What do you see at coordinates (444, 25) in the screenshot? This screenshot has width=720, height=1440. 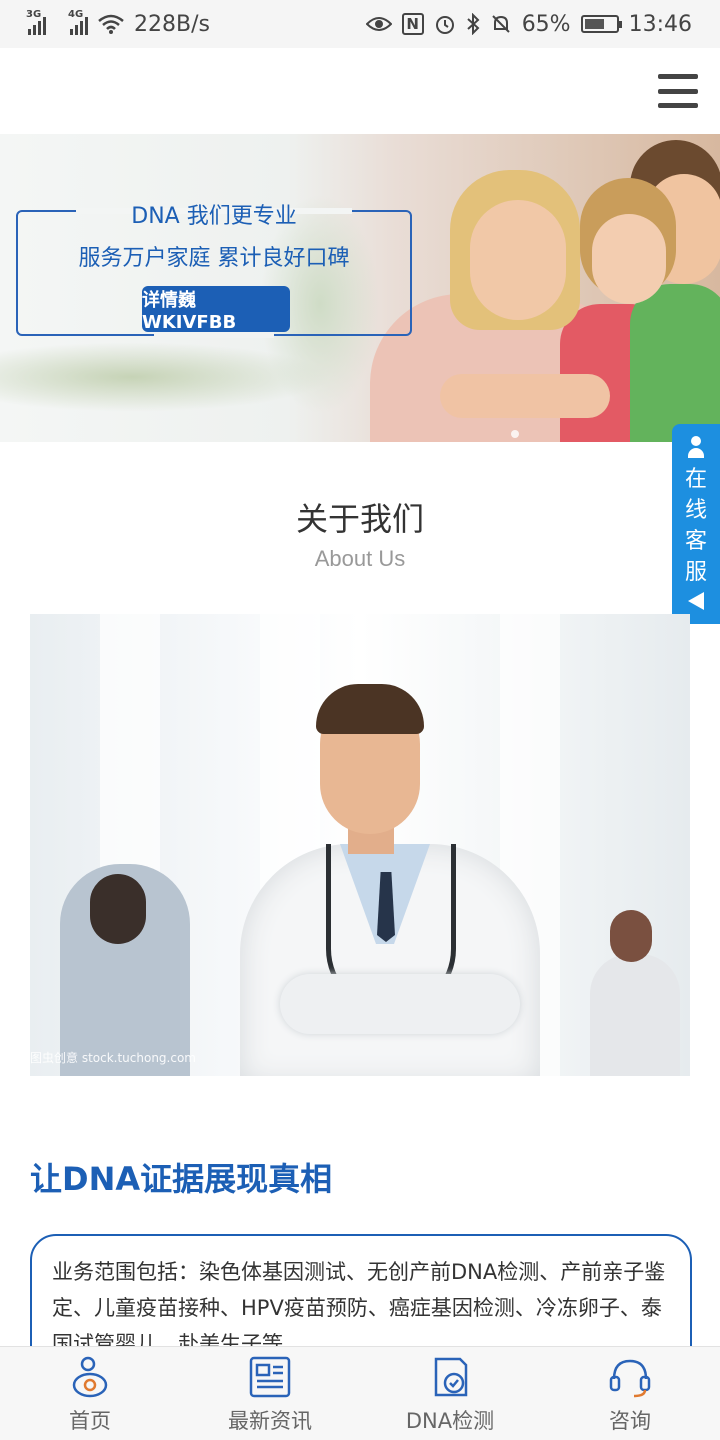 I see `alarm-icon` at bounding box center [444, 25].